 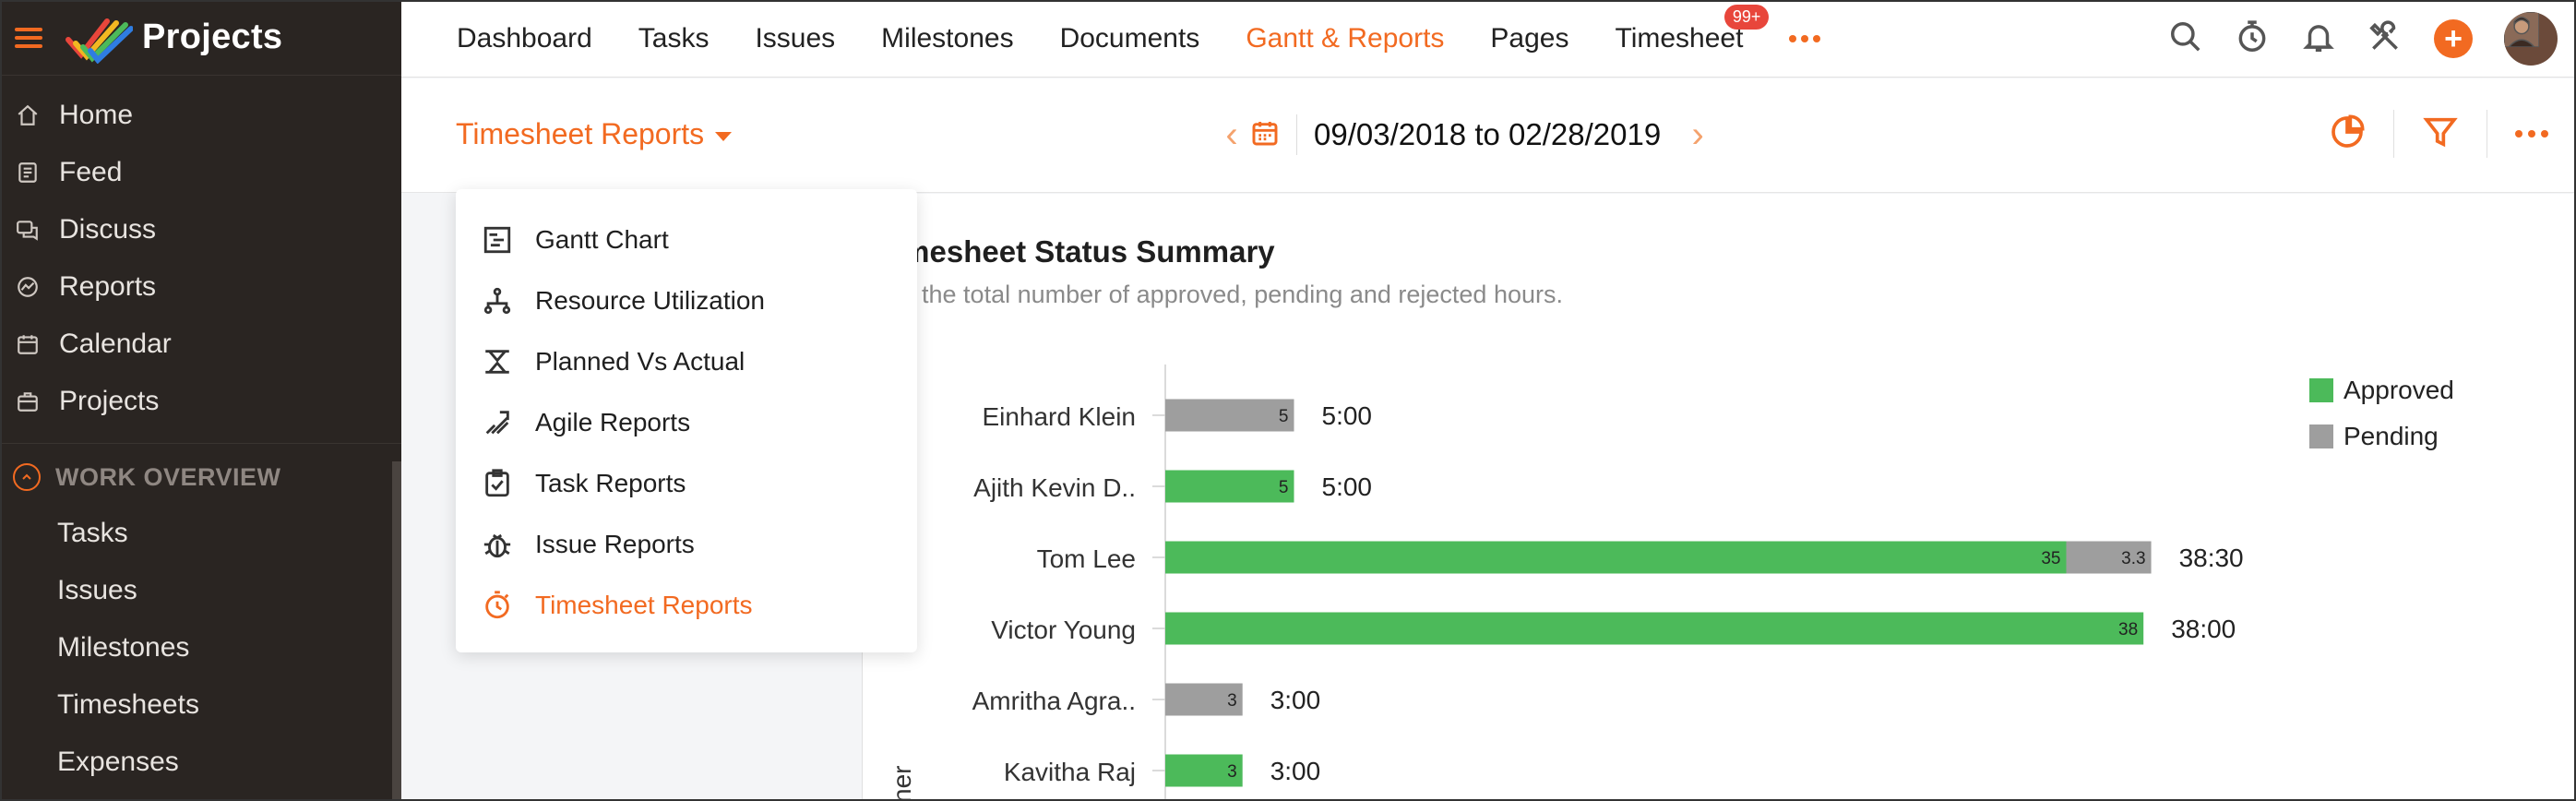 I want to click on top-toolbar: +, so click(x=2363, y=39).